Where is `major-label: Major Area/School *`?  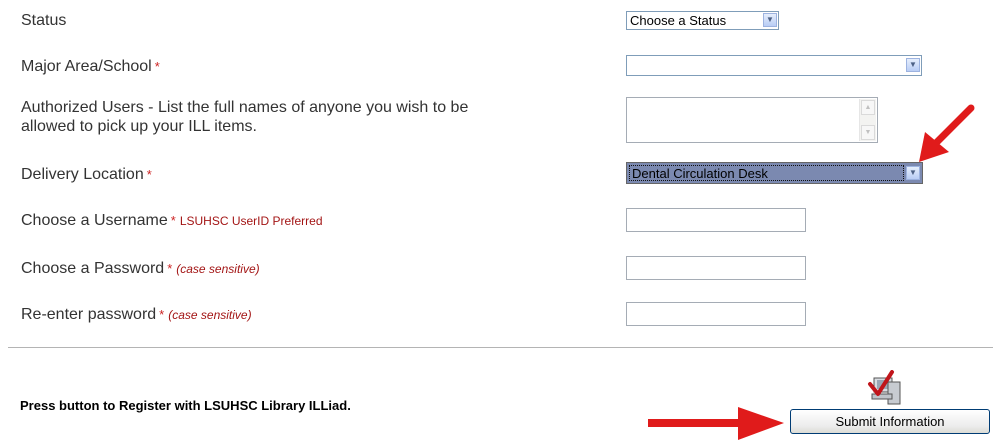 major-label: Major Area/School * is located at coordinates (90, 66).